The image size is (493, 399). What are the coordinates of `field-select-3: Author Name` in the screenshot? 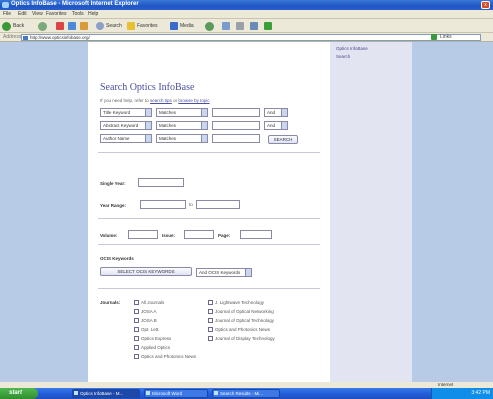 It's located at (126, 138).